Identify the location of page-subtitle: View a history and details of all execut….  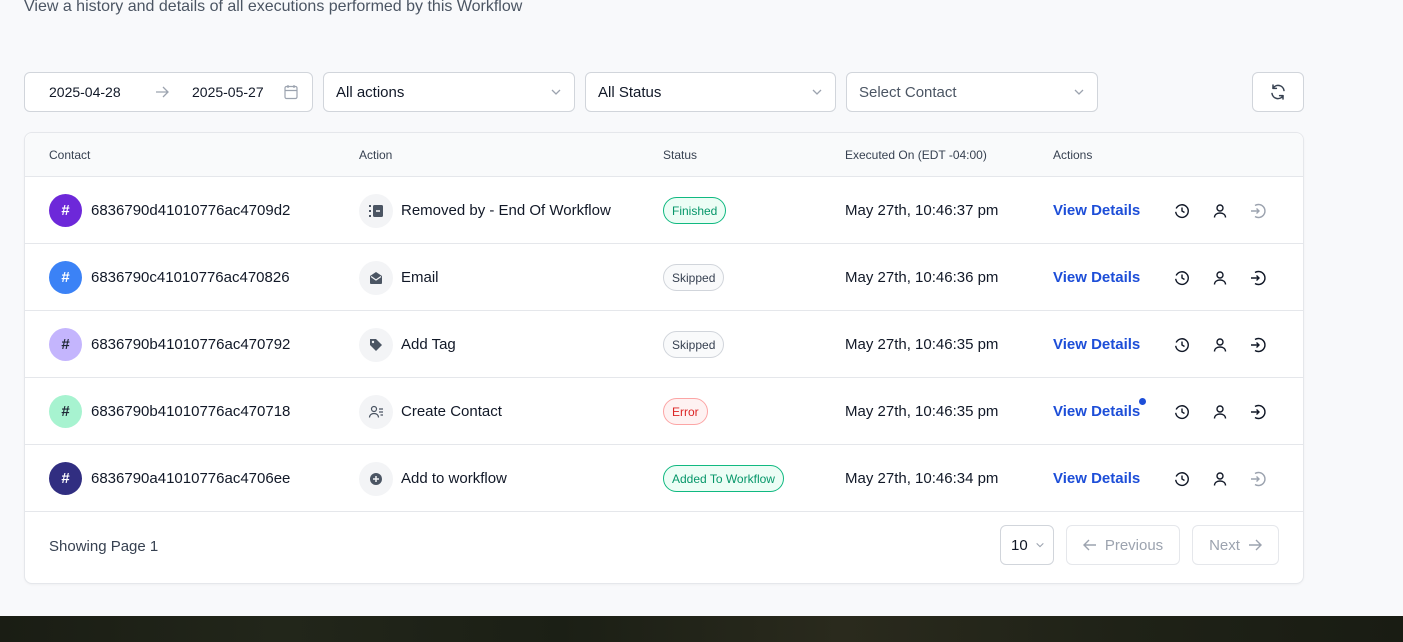
(273, 7).